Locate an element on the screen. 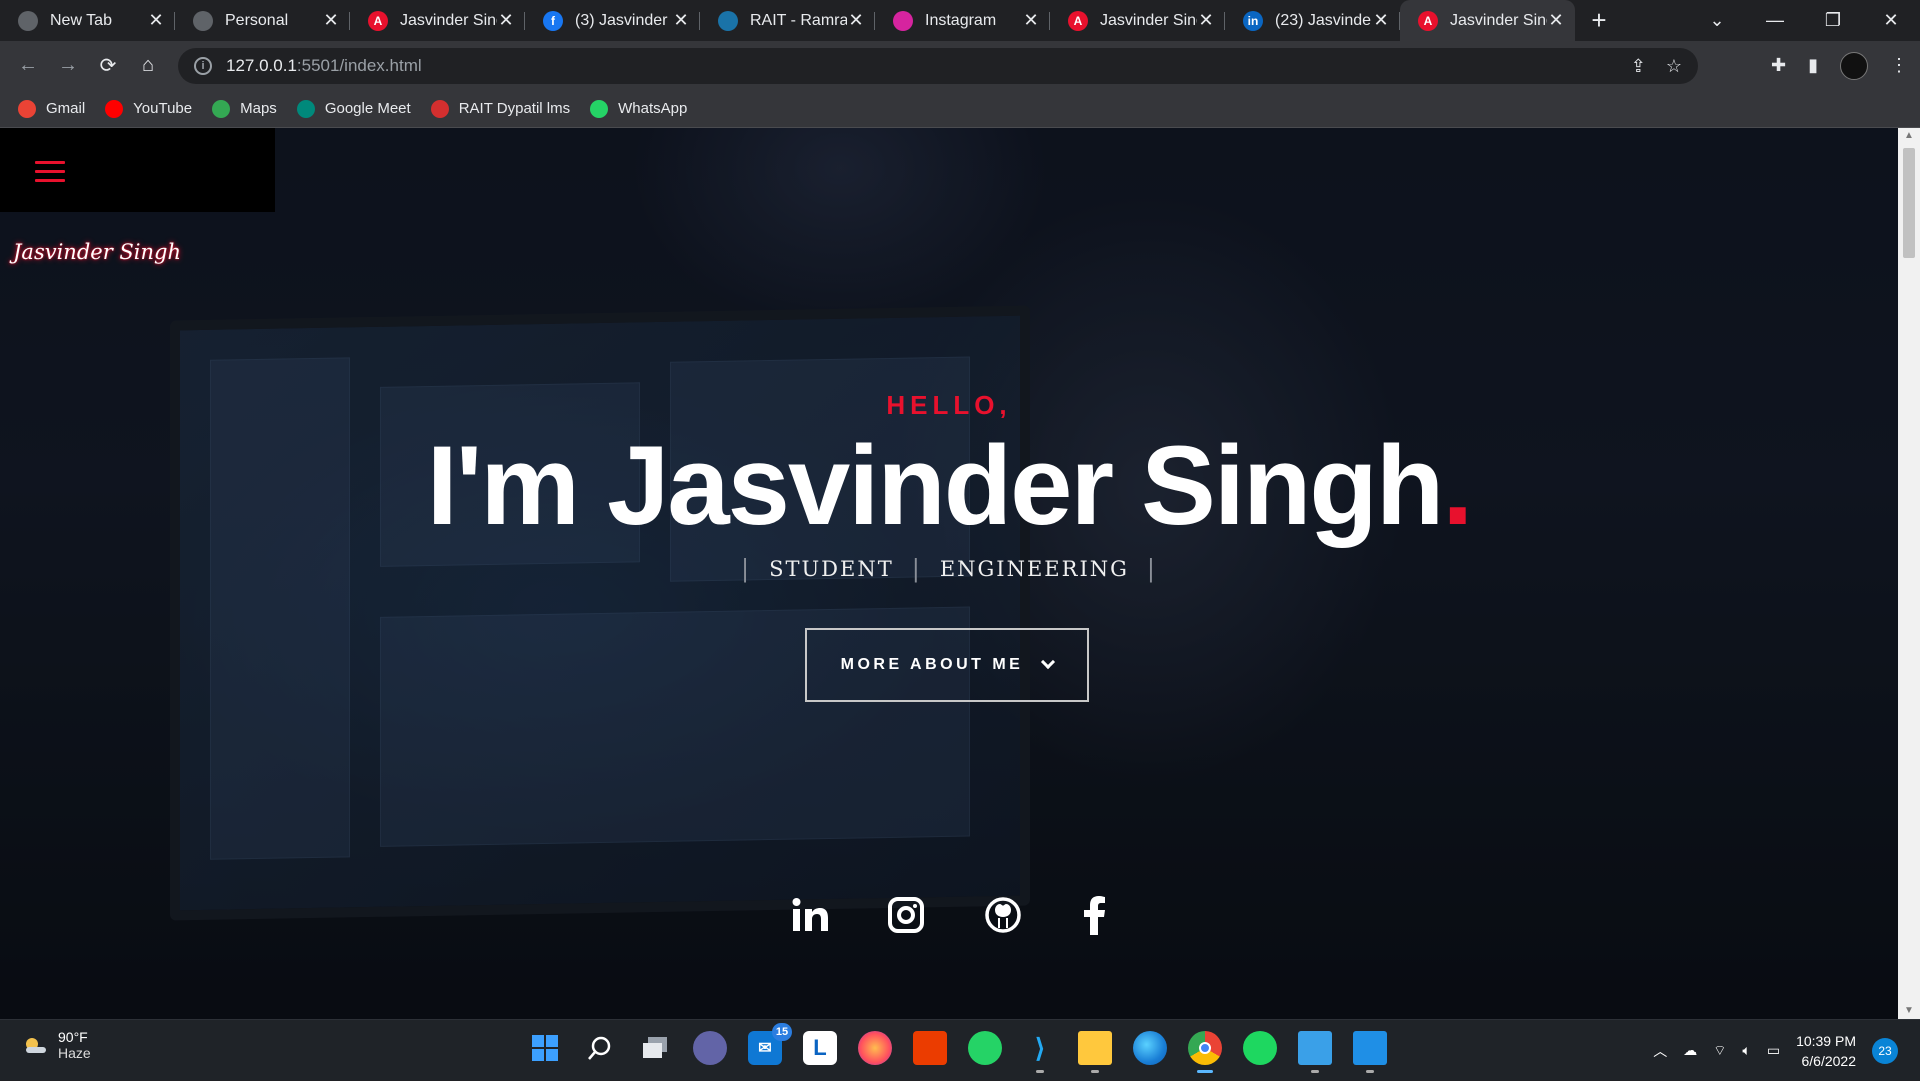 The image size is (1920, 1081). hero-name: I'm Jasvinder Singh is located at coordinates (935, 485).